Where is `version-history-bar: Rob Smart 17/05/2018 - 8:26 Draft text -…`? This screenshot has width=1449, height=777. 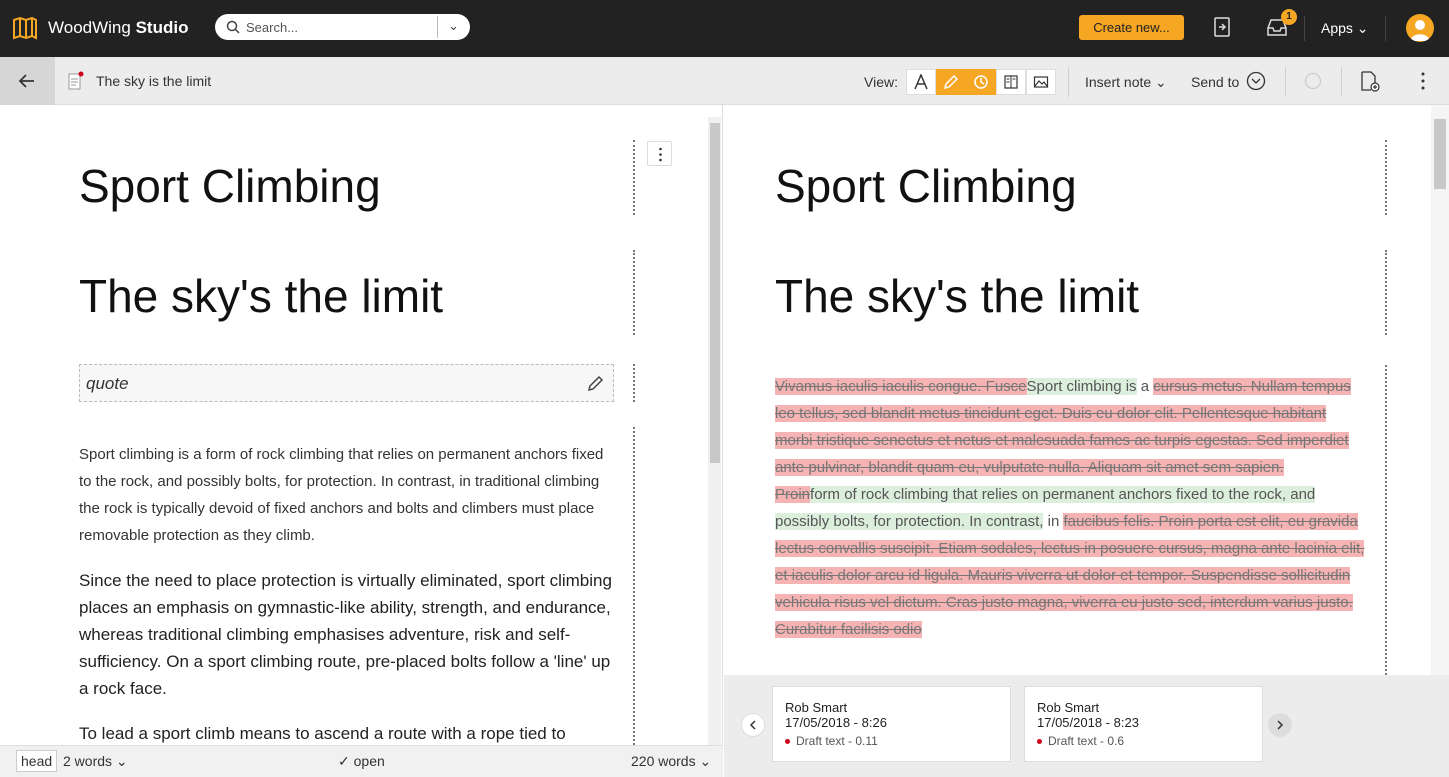
version-history-bar: Rob Smart 17/05/2018 - 8:26 Draft text -… is located at coordinates (1086, 726).